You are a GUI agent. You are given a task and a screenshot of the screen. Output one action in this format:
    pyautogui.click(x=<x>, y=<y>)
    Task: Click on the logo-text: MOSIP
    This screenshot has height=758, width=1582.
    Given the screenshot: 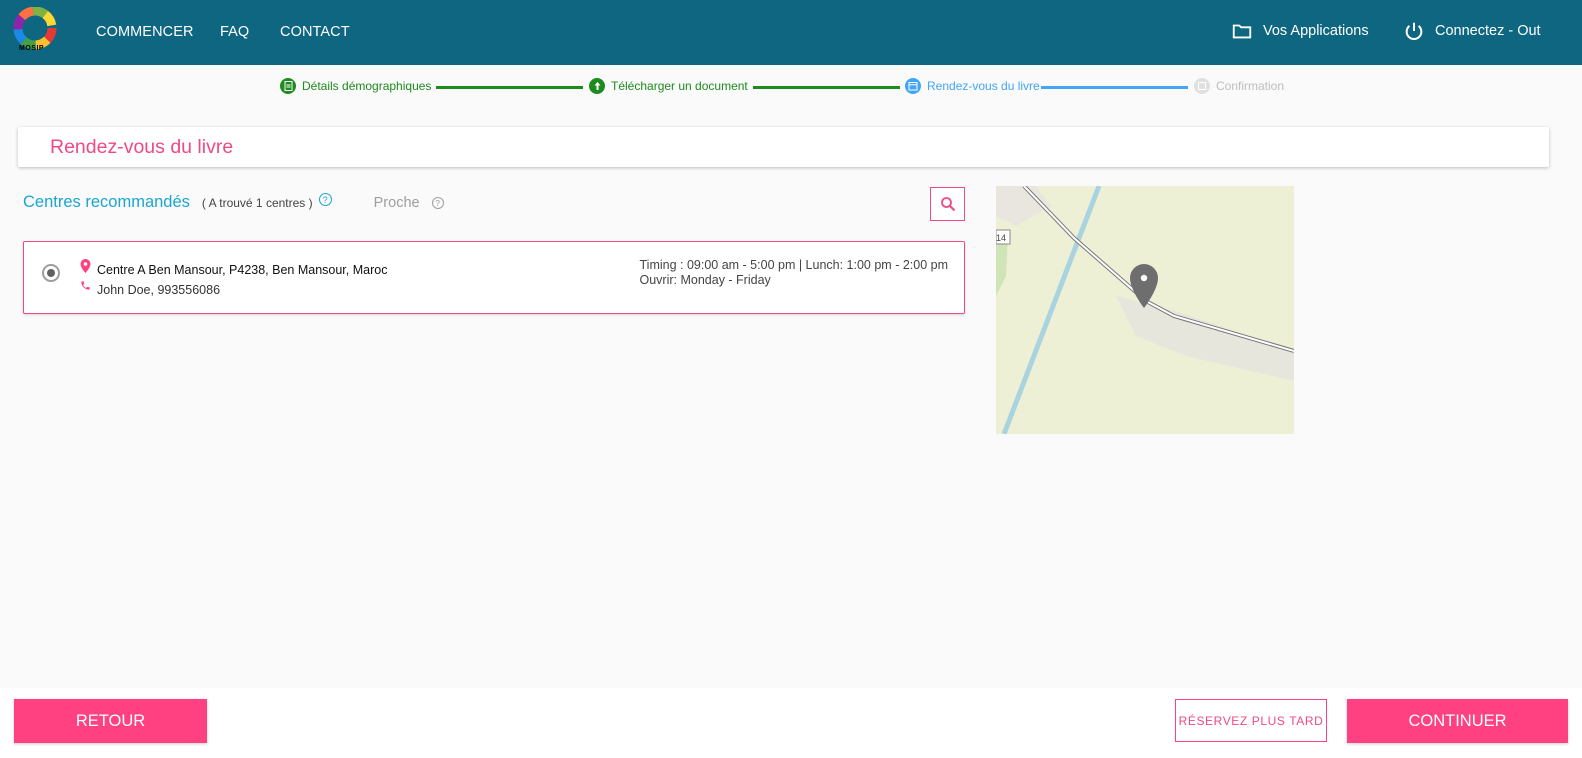 What is the action you would take?
    pyautogui.click(x=32, y=48)
    